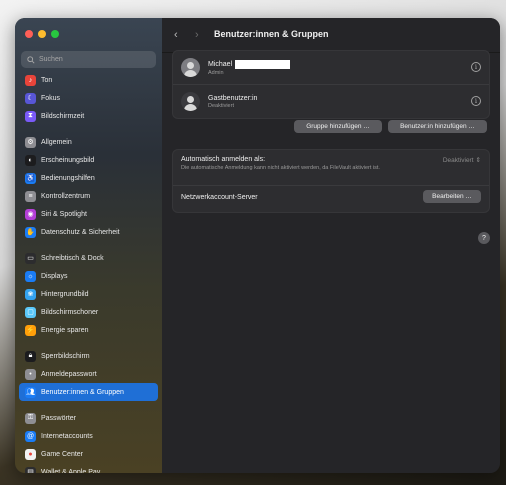  Describe the element at coordinates (30, 178) in the screenshot. I see `accessibility-icon: ♿` at that location.